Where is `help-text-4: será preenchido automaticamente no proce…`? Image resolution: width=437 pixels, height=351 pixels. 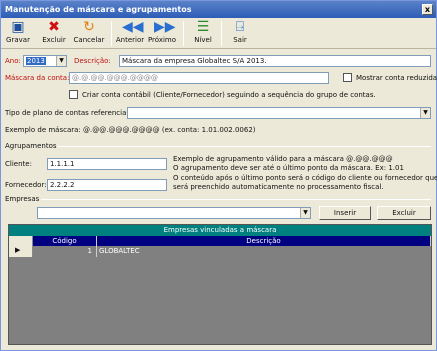
help-text-4: será preenchido automaticamente no proce… is located at coordinates (278, 187).